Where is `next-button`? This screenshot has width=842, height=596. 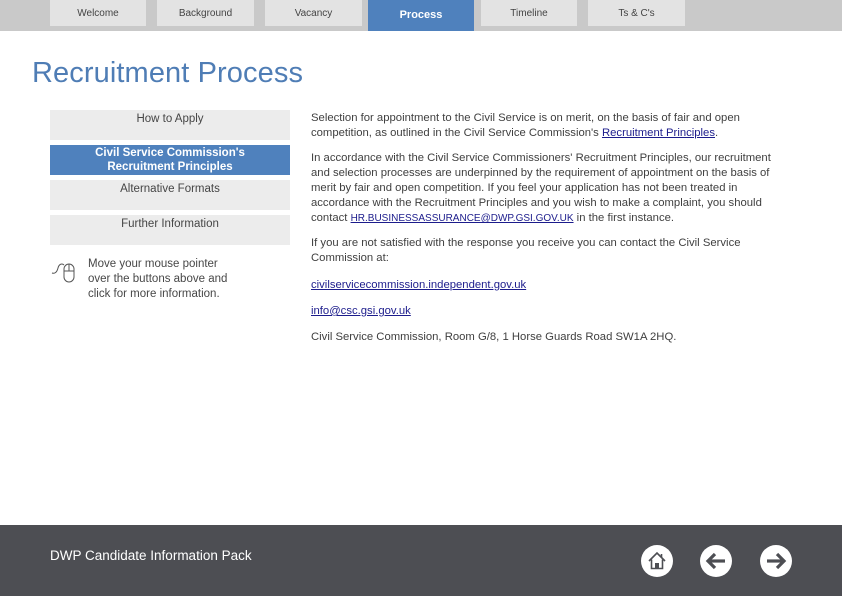
next-button is located at coordinates (776, 561).